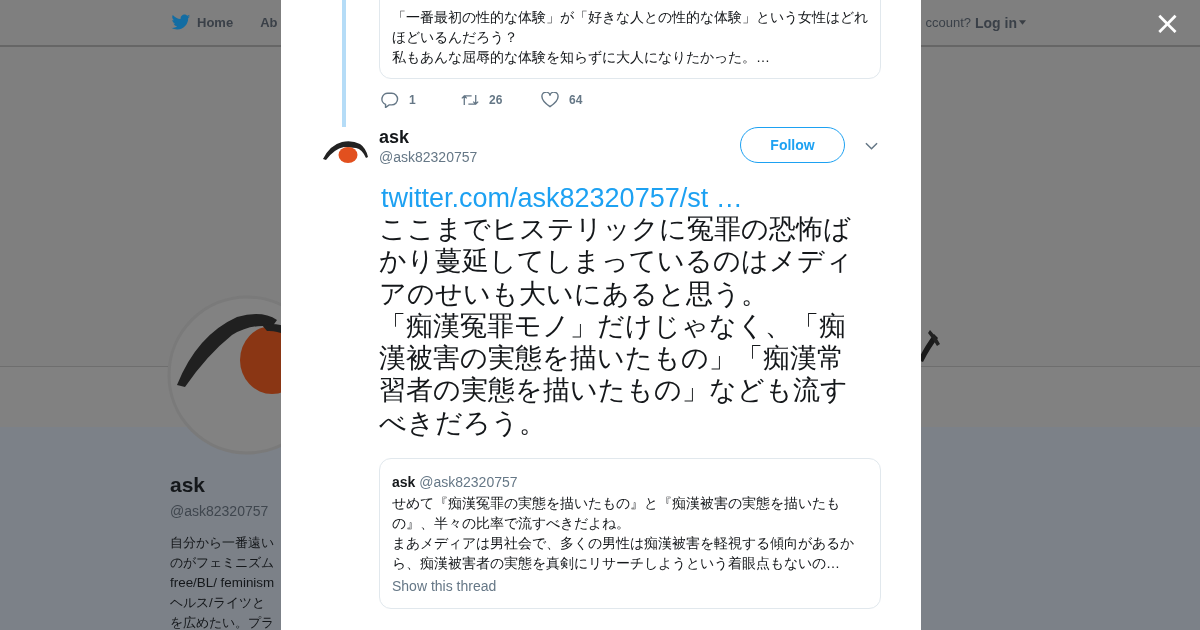  Describe the element at coordinates (1022, 22) in the screenshot. I see `caret-icon` at that location.